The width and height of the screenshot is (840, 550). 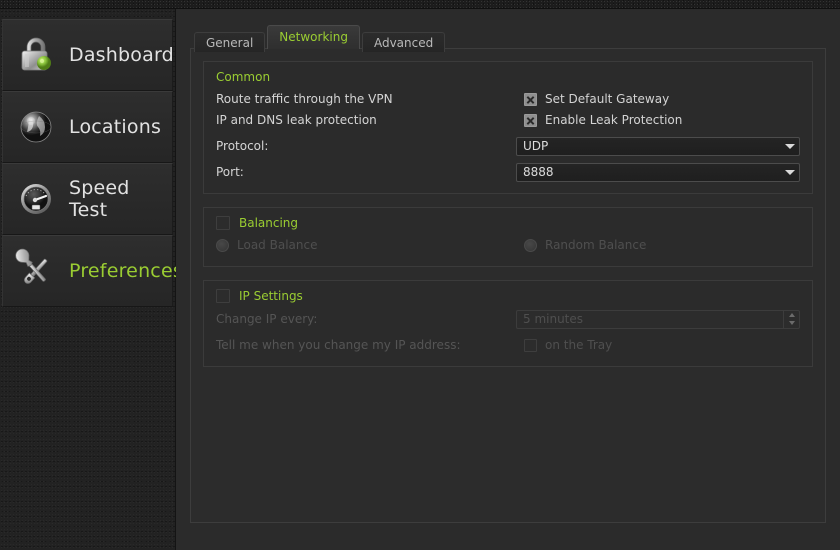 What do you see at coordinates (508, 223) in the screenshot?
I see `balancing-group-header: Balancing` at bounding box center [508, 223].